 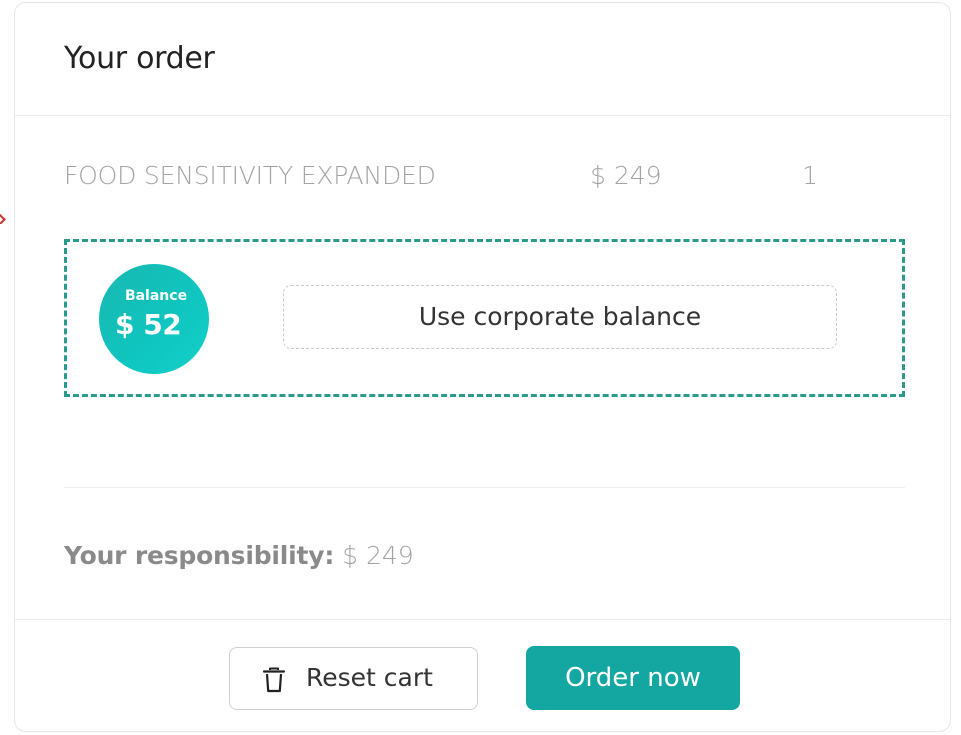 I want to click on responsibility-line: Your responsibility: $ 249, so click(x=239, y=555).